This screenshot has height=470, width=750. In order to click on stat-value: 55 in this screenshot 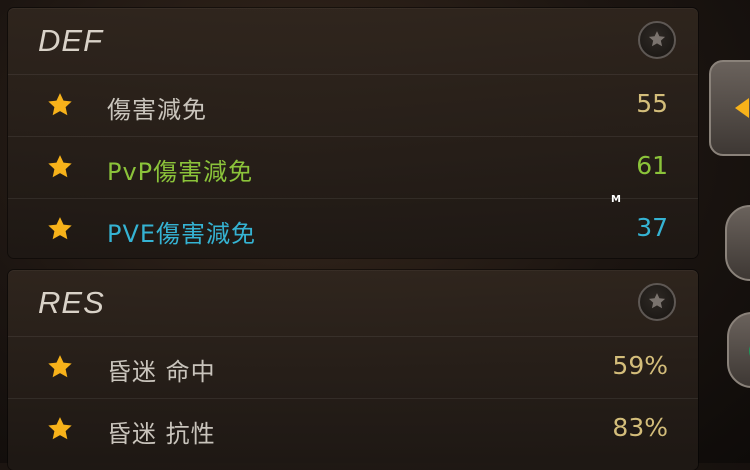, I will do `click(652, 103)`.